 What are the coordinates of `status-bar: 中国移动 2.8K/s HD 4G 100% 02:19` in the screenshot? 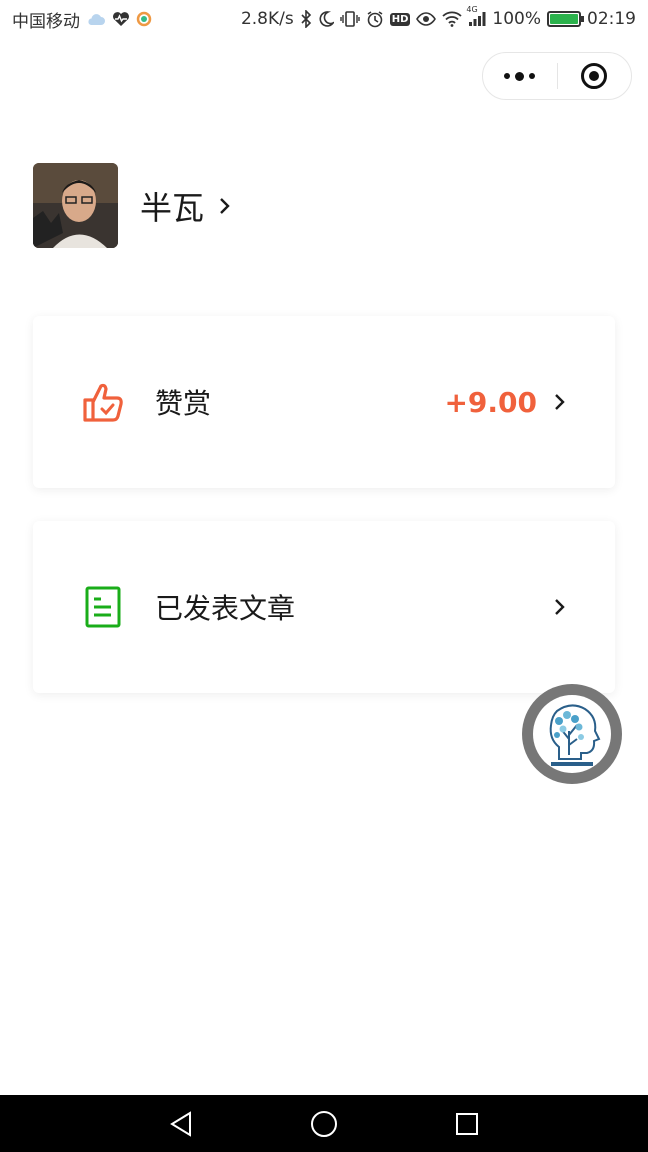 It's located at (324, 19).